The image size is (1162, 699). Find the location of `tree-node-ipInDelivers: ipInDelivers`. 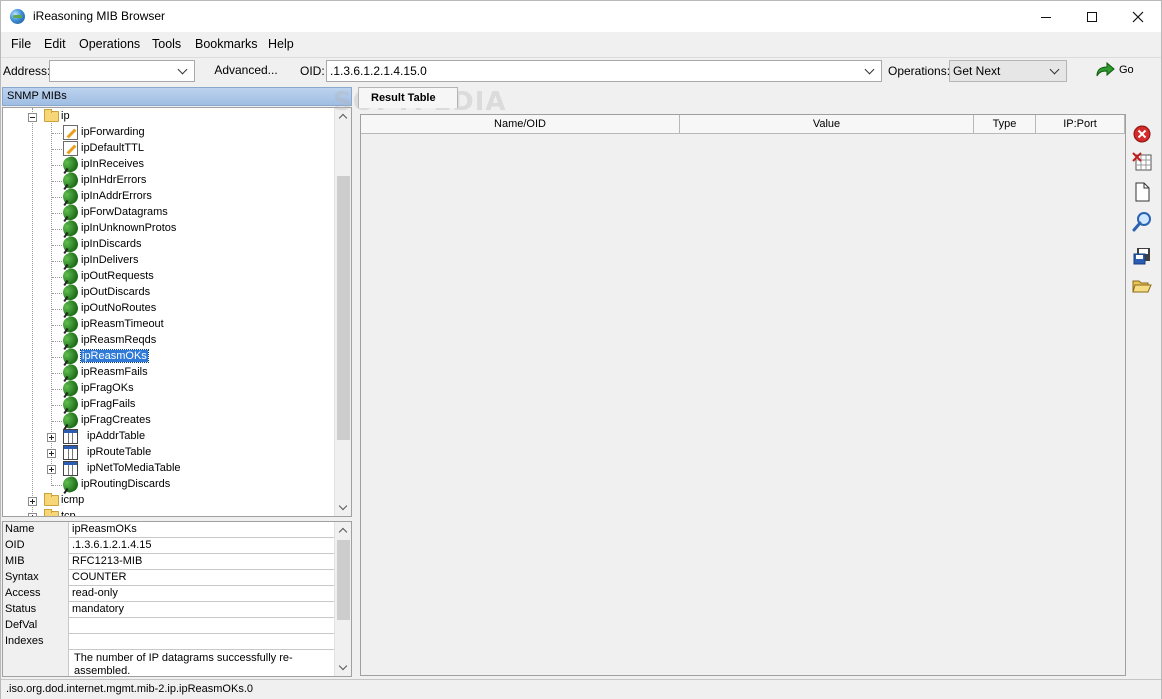

tree-node-ipInDelivers: ipInDelivers is located at coordinates (168, 260).